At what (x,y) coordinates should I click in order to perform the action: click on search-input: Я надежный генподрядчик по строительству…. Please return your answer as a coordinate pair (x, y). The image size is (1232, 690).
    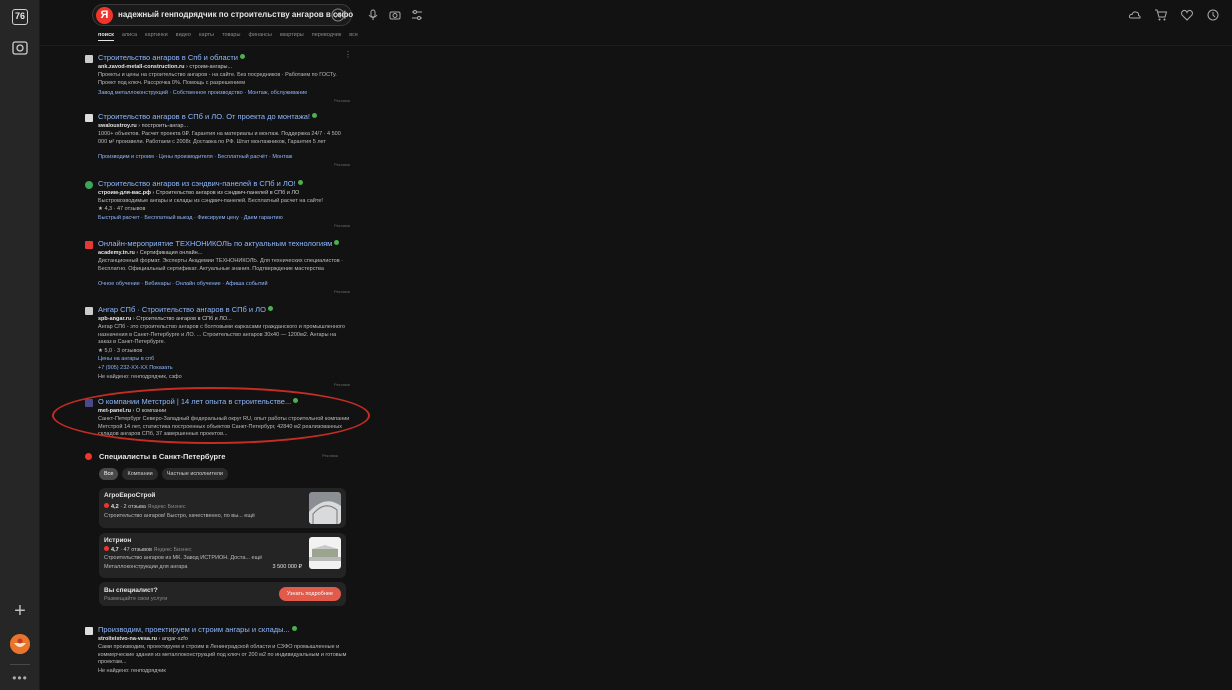
    Looking at the image, I should click on (222, 15).